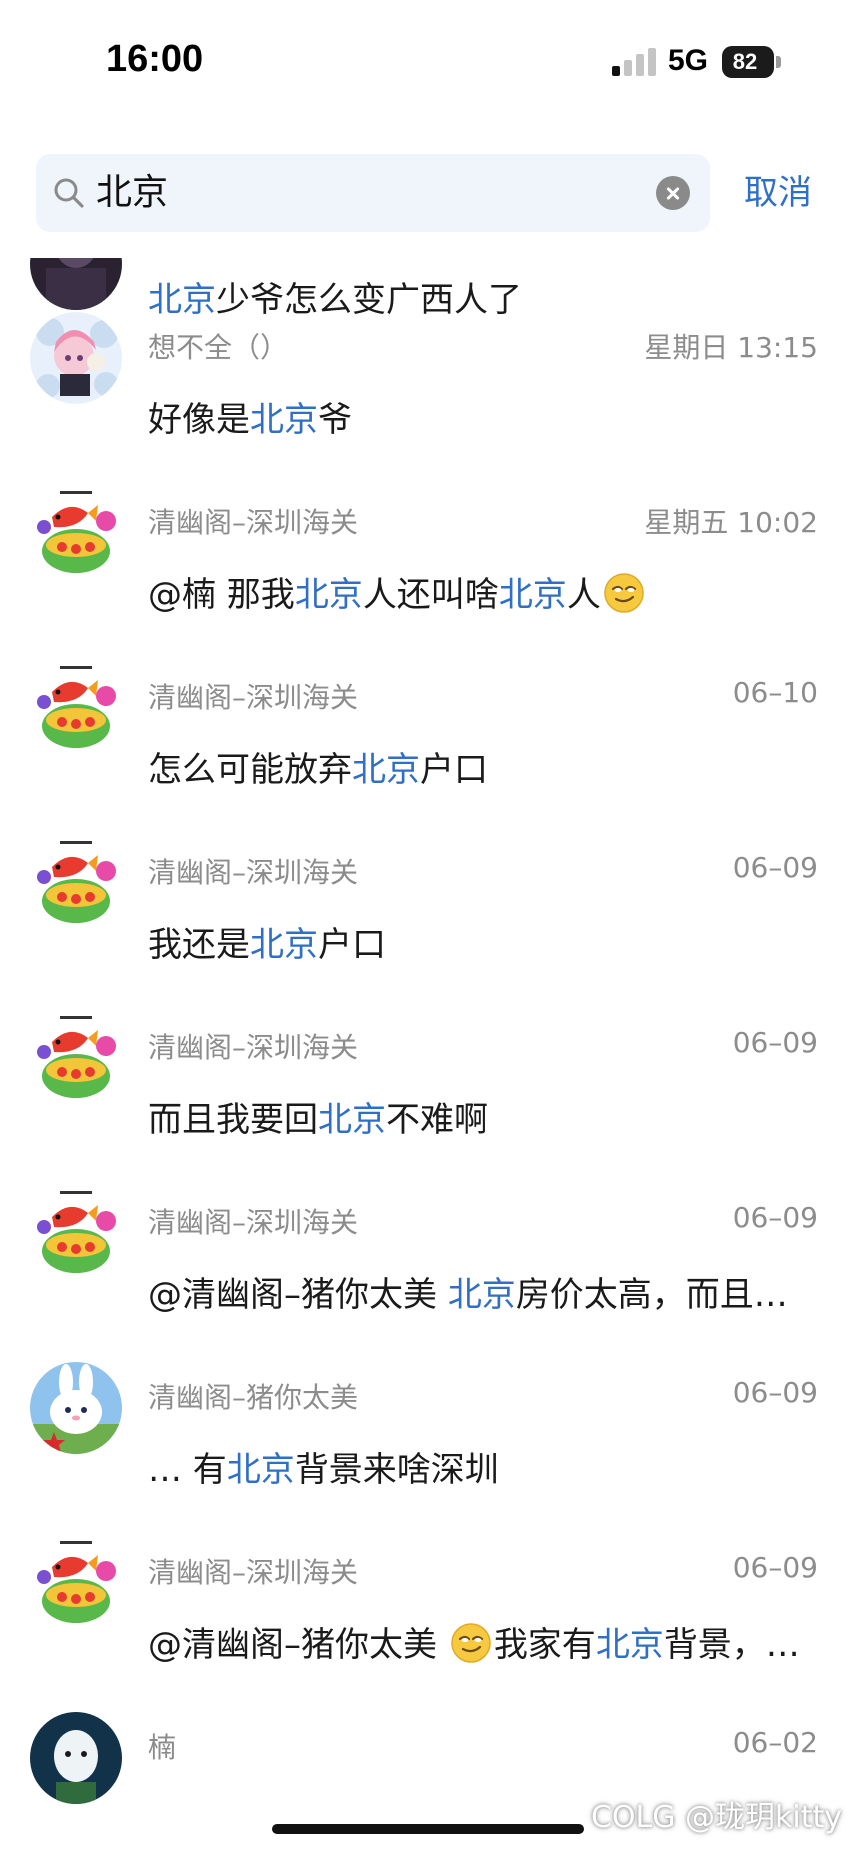  I want to click on search-result-item: 清幽阁–猪你太美 06–09 … 有北京背景来啥深圳, so click(428, 1449).